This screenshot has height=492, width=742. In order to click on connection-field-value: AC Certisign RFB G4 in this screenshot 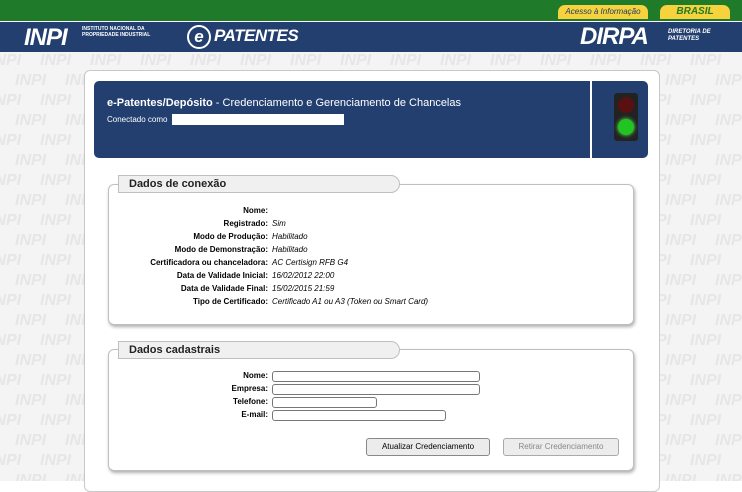, I will do `click(310, 262)`.